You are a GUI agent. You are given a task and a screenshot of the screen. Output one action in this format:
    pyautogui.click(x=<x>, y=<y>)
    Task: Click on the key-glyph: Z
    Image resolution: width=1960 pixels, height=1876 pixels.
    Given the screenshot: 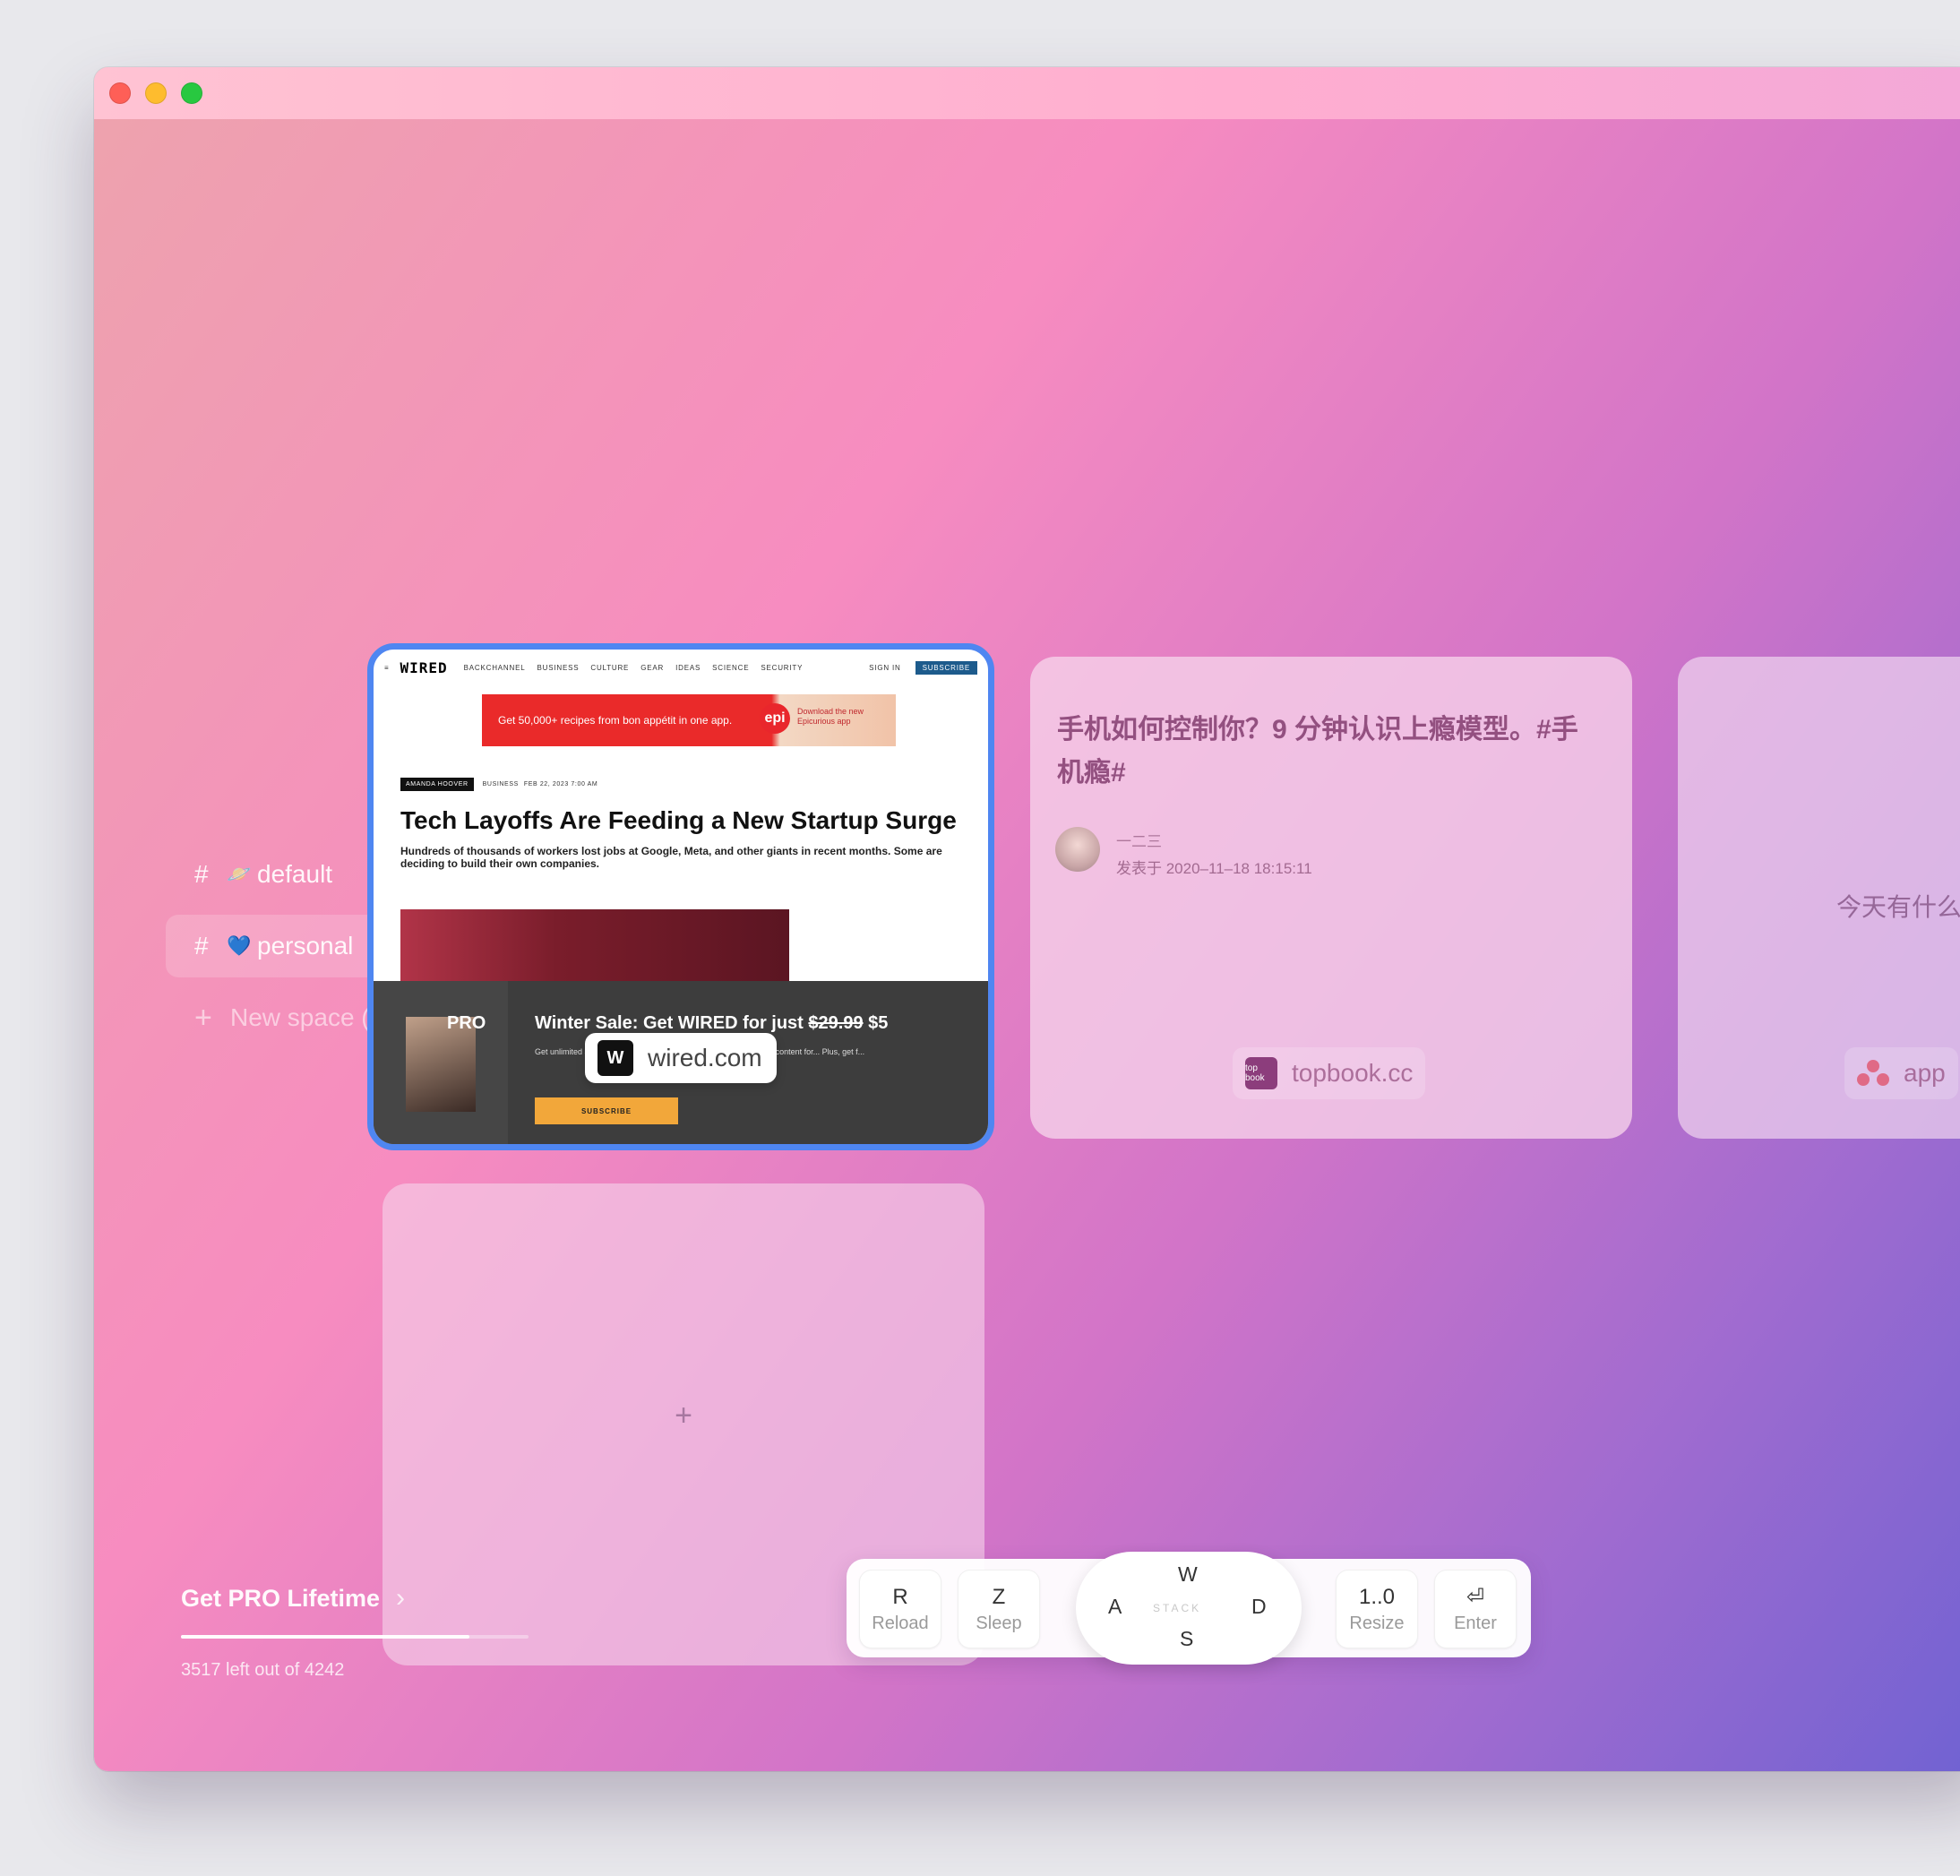 What is the action you would take?
    pyautogui.click(x=999, y=1597)
    